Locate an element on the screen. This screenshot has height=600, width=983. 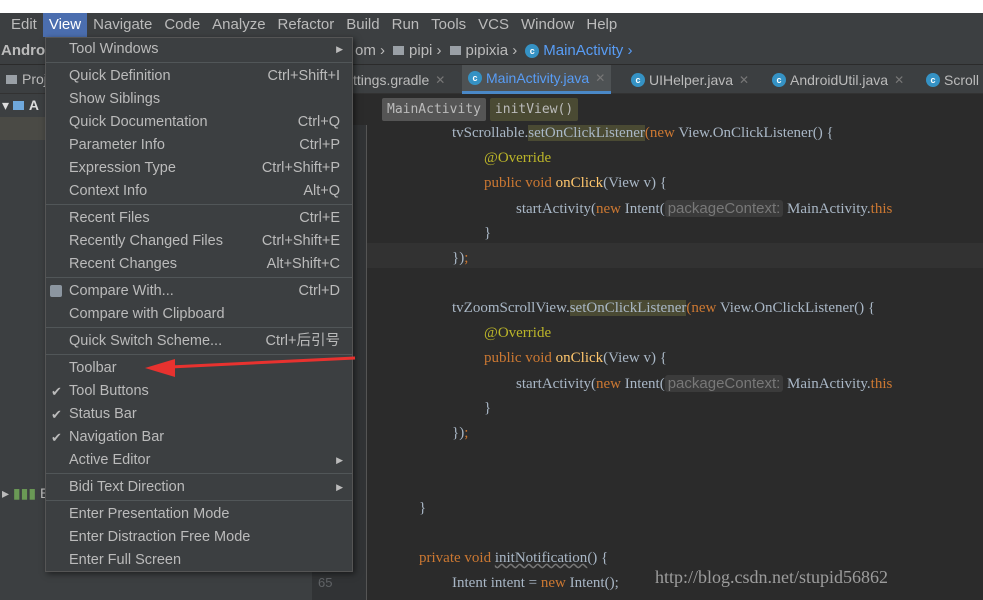
tab-scroll: c Scroll is located at coordinates (952, 79).